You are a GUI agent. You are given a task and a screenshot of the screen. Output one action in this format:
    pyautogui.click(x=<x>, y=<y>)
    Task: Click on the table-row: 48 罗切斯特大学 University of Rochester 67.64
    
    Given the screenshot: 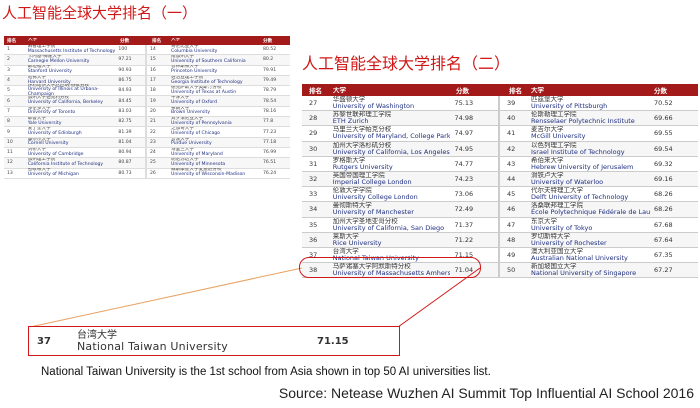 What is the action you would take?
    pyautogui.click(x=599, y=240)
    